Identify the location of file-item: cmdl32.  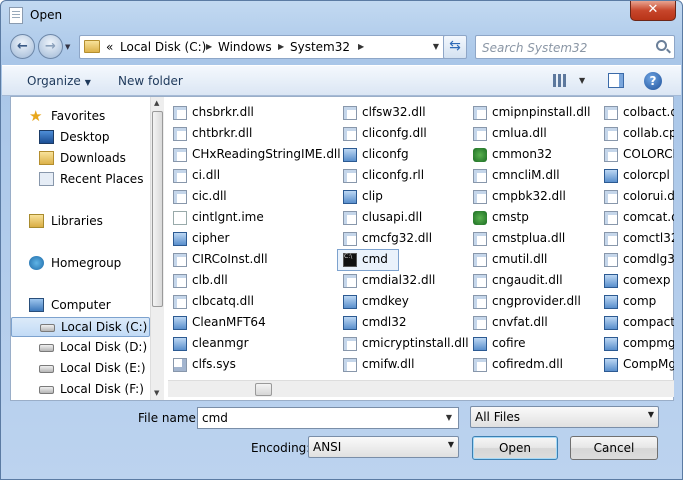
(402, 323).